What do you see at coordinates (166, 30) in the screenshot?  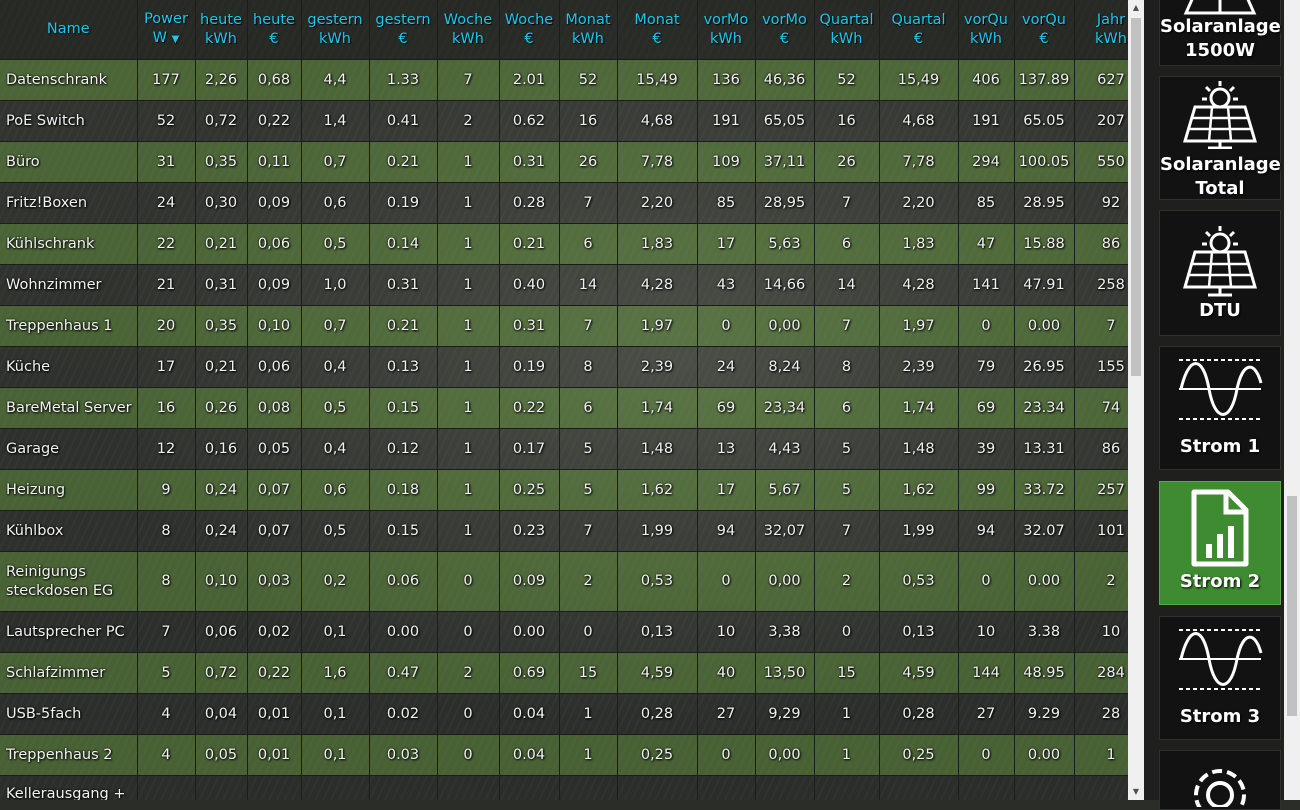 I see `column-header-1: Power W ▼` at bounding box center [166, 30].